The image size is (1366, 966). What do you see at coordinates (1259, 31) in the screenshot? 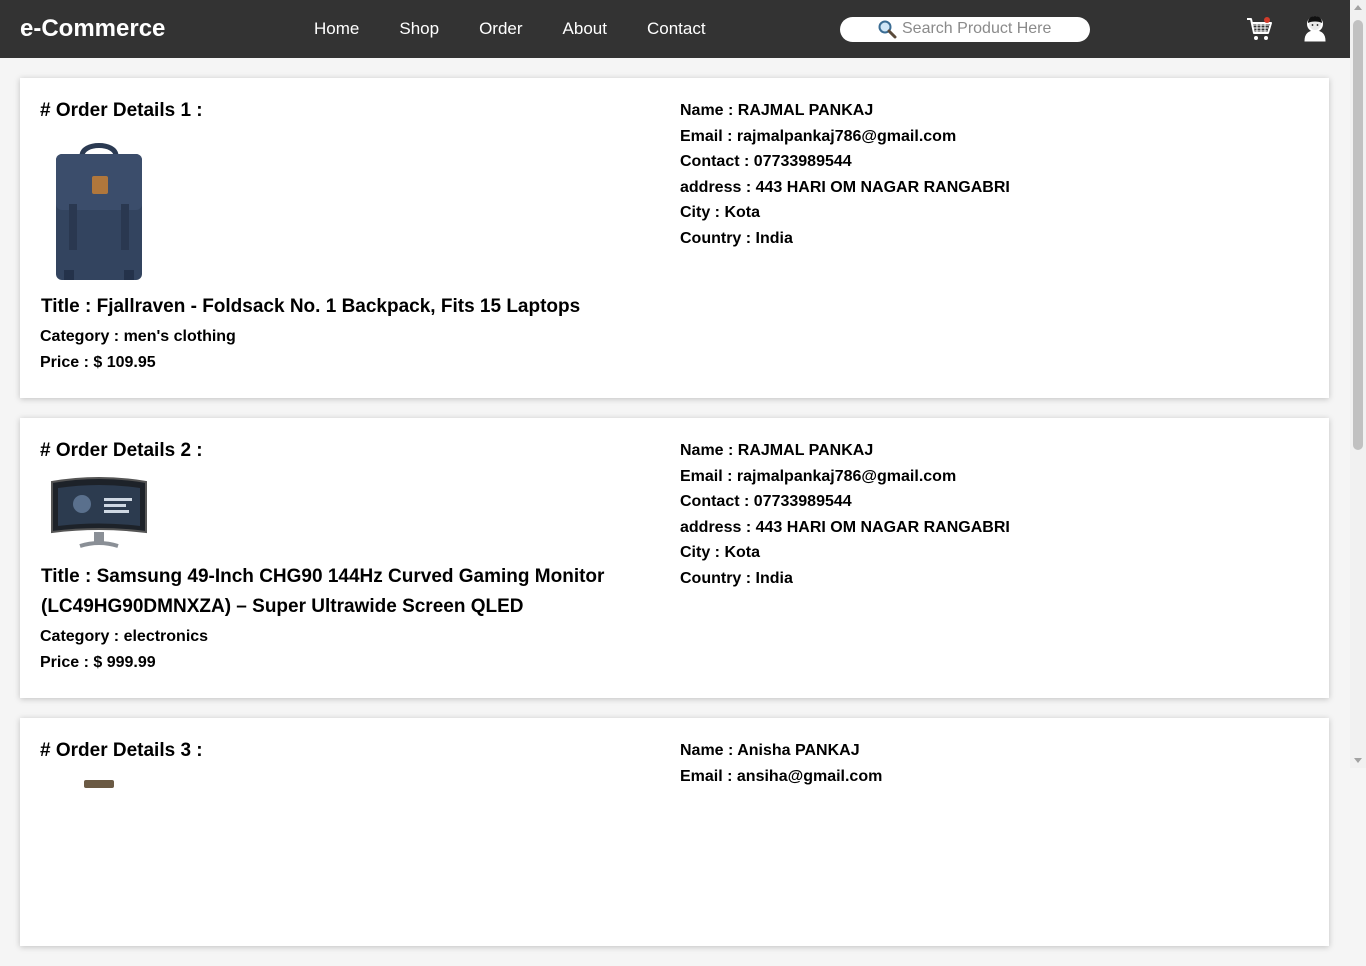
I see `cart-icon` at bounding box center [1259, 31].